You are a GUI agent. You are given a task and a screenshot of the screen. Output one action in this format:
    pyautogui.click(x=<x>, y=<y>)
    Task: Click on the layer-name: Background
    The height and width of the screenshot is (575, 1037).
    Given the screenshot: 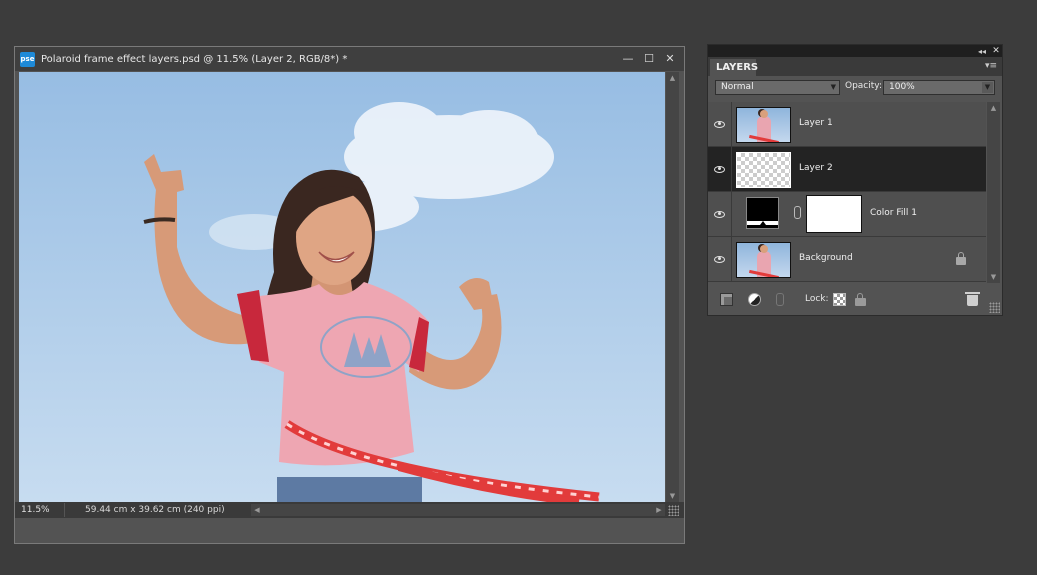 What is the action you would take?
    pyautogui.click(x=826, y=258)
    